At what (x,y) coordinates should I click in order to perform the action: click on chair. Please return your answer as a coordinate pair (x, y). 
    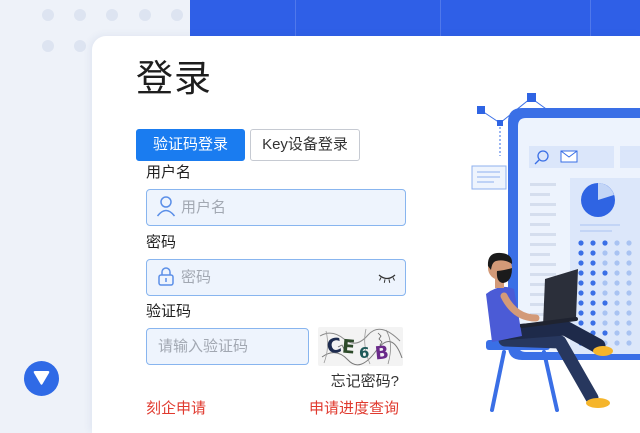
    Looking at the image, I should click on (524, 381).